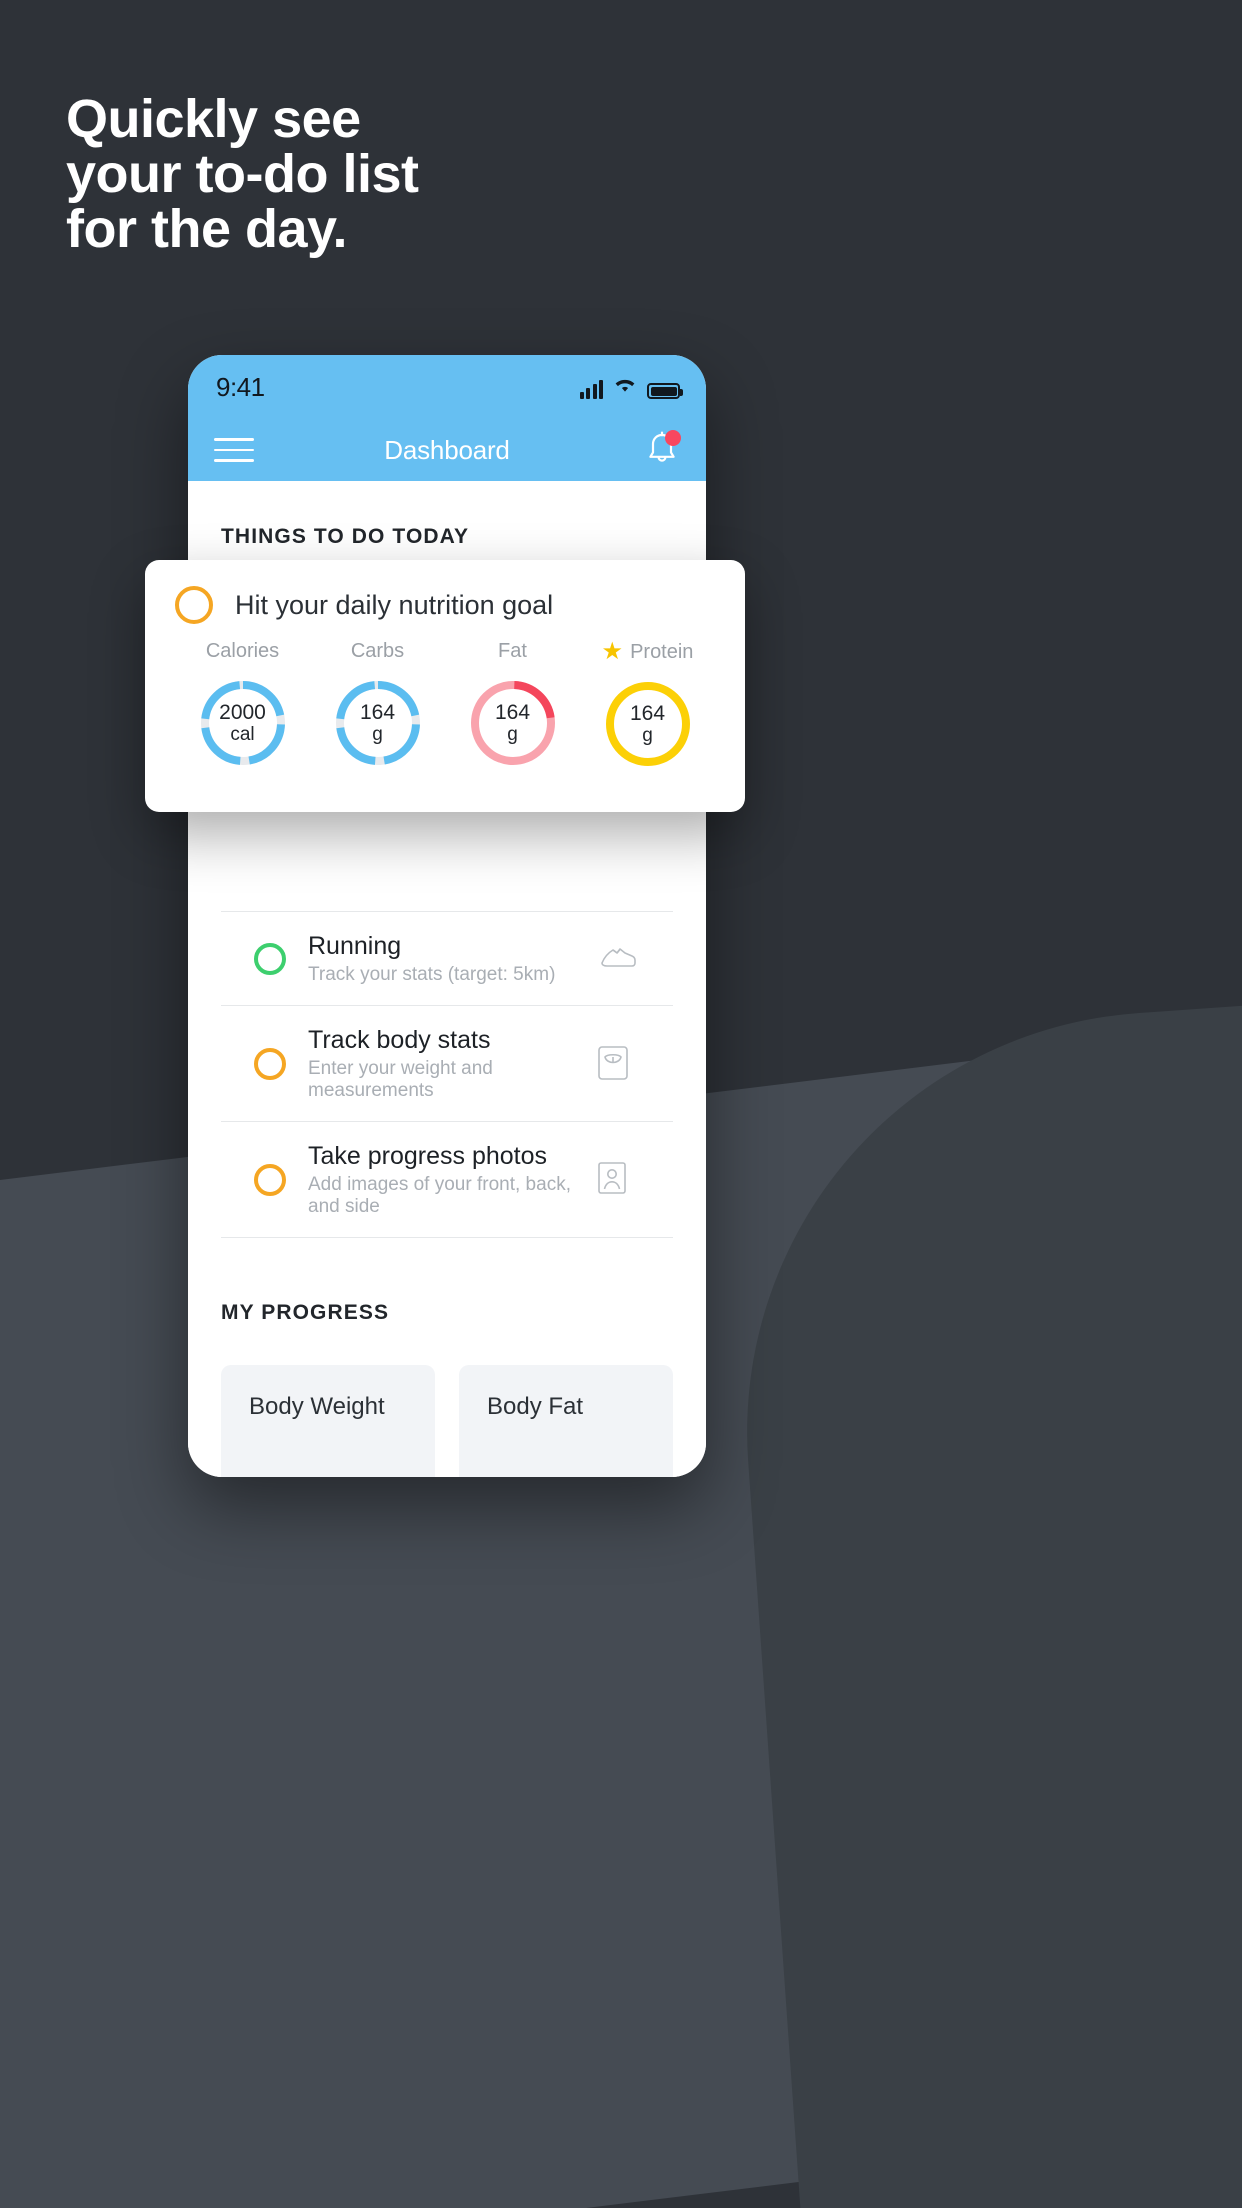  I want to click on notification-bell-icon, so click(662, 450).